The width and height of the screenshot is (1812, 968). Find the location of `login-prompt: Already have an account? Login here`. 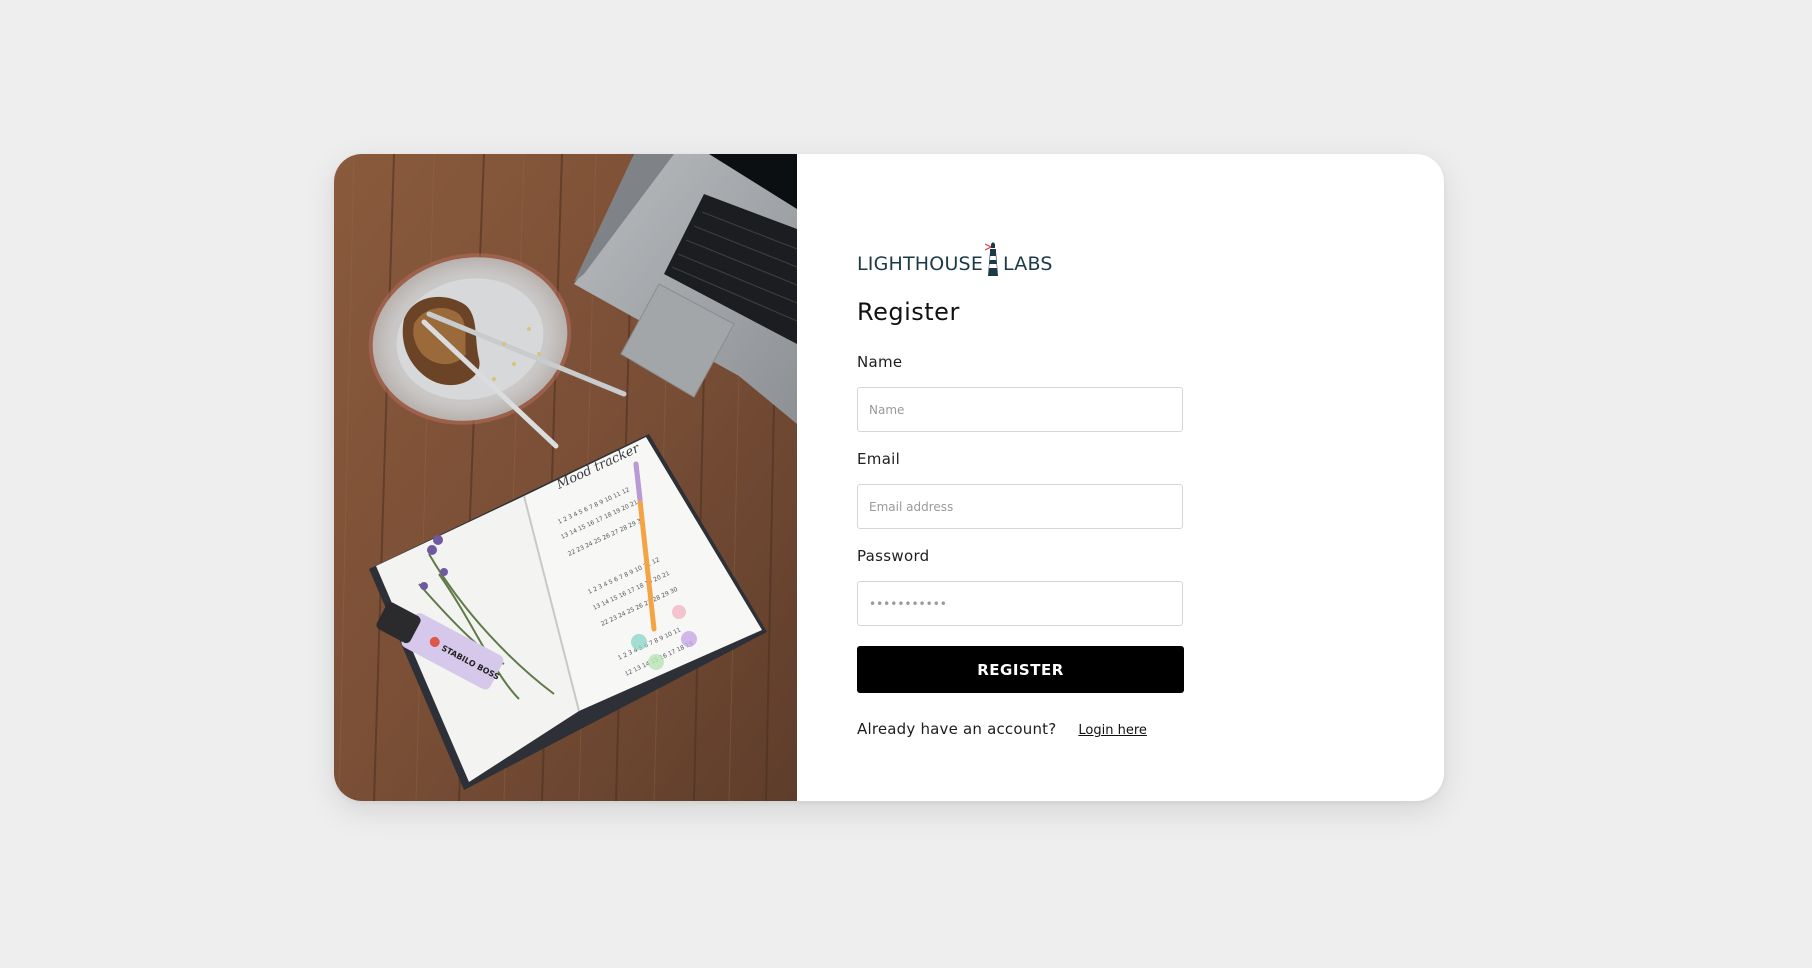

login-prompt: Already have an account? Login here is located at coordinates (1002, 729).